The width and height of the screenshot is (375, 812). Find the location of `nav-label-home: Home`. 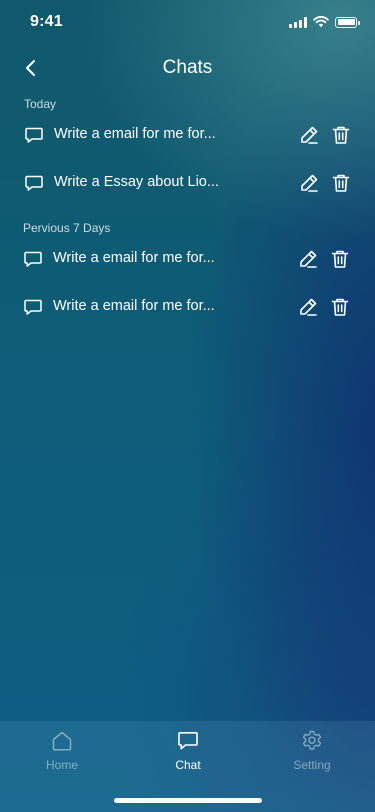

nav-label-home: Home is located at coordinates (61, 765).